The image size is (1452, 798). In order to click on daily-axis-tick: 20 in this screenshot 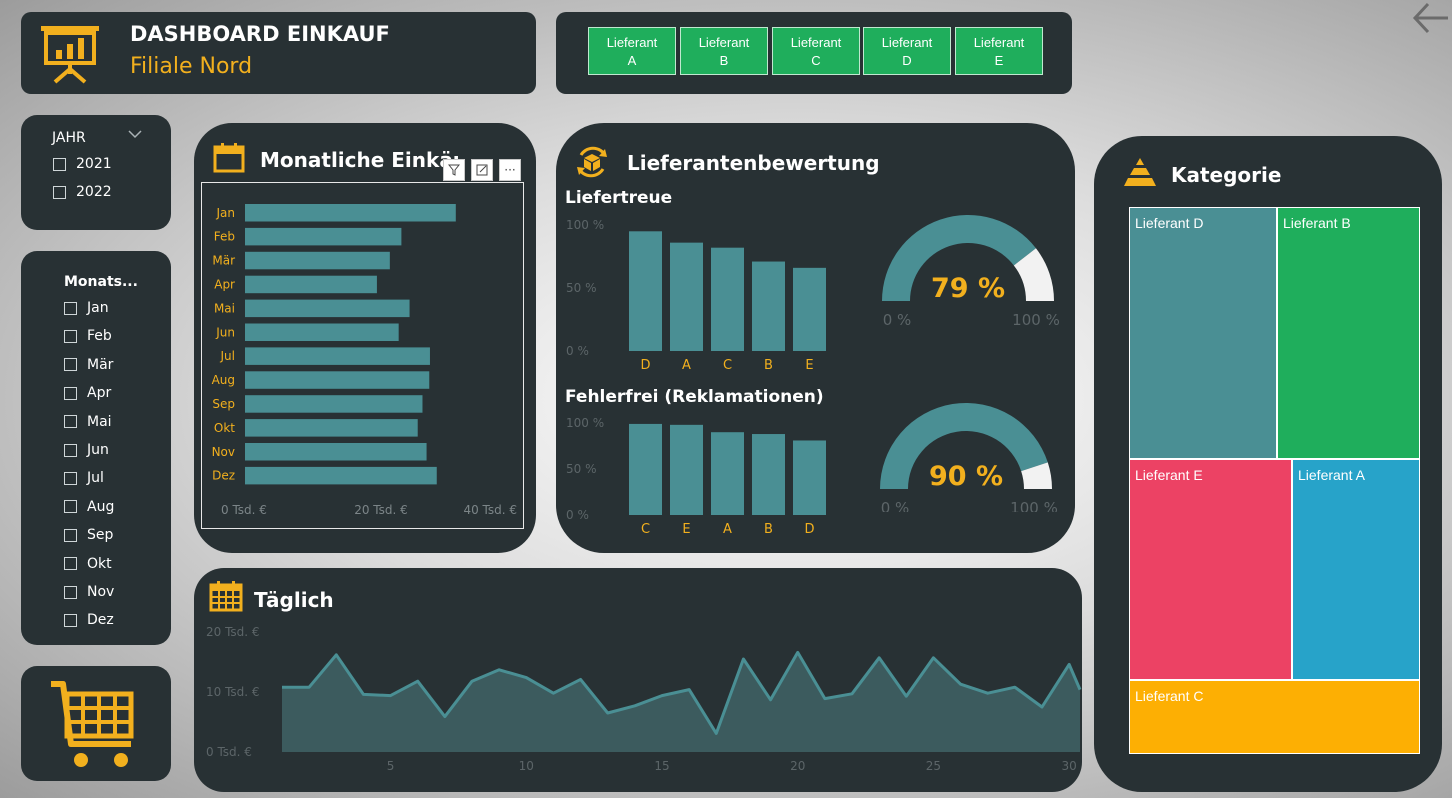, I will do `click(797, 766)`.